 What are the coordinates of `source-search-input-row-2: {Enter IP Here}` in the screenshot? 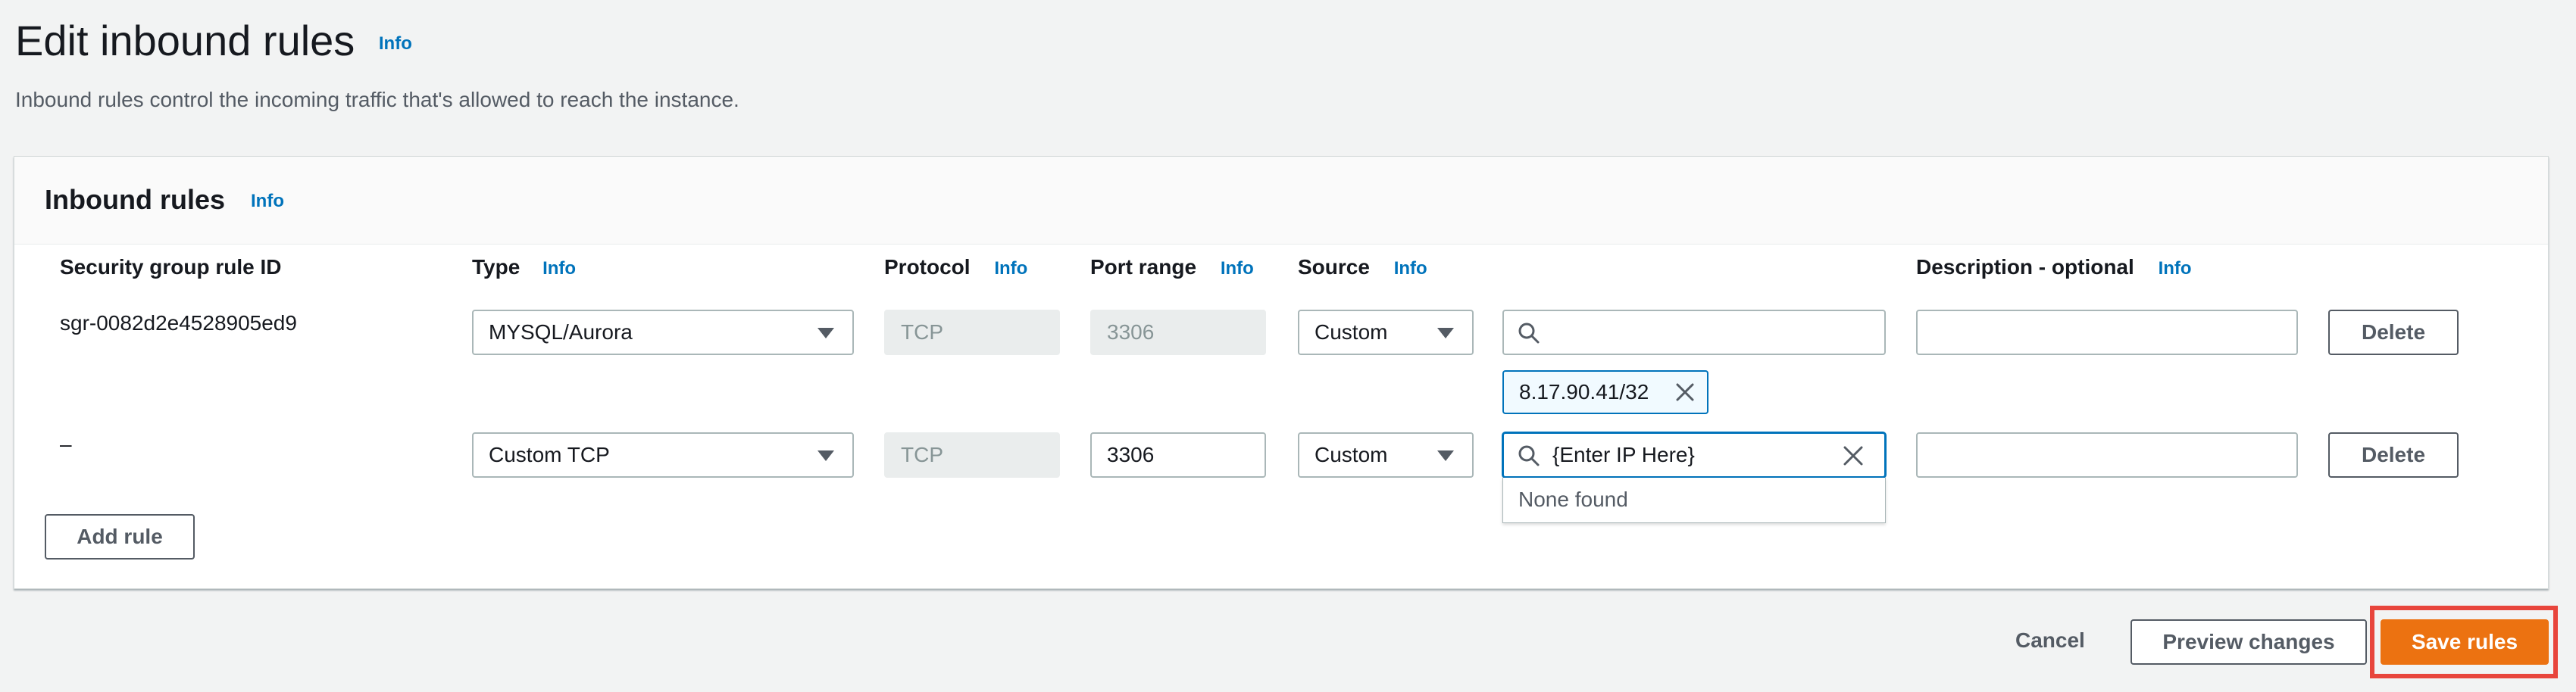 It's located at (1694, 455).